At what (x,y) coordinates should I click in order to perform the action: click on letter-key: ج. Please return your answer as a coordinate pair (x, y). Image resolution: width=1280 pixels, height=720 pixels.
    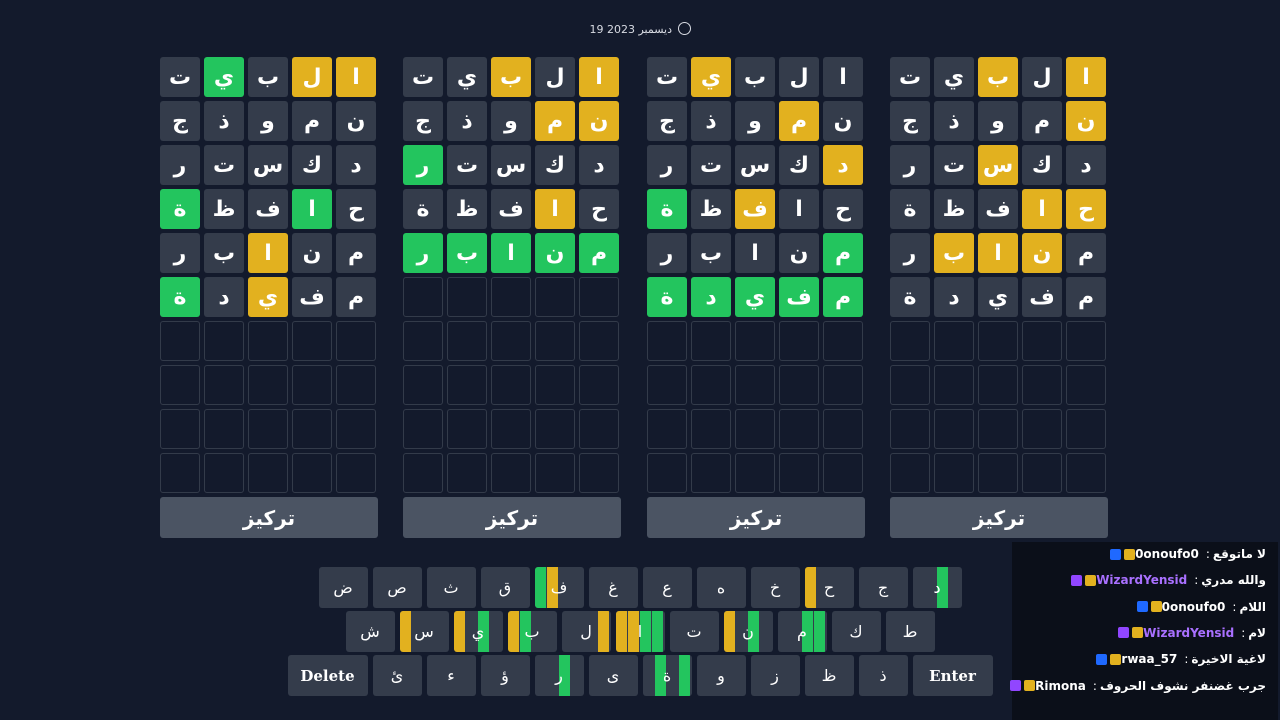
    Looking at the image, I should click on (883, 587).